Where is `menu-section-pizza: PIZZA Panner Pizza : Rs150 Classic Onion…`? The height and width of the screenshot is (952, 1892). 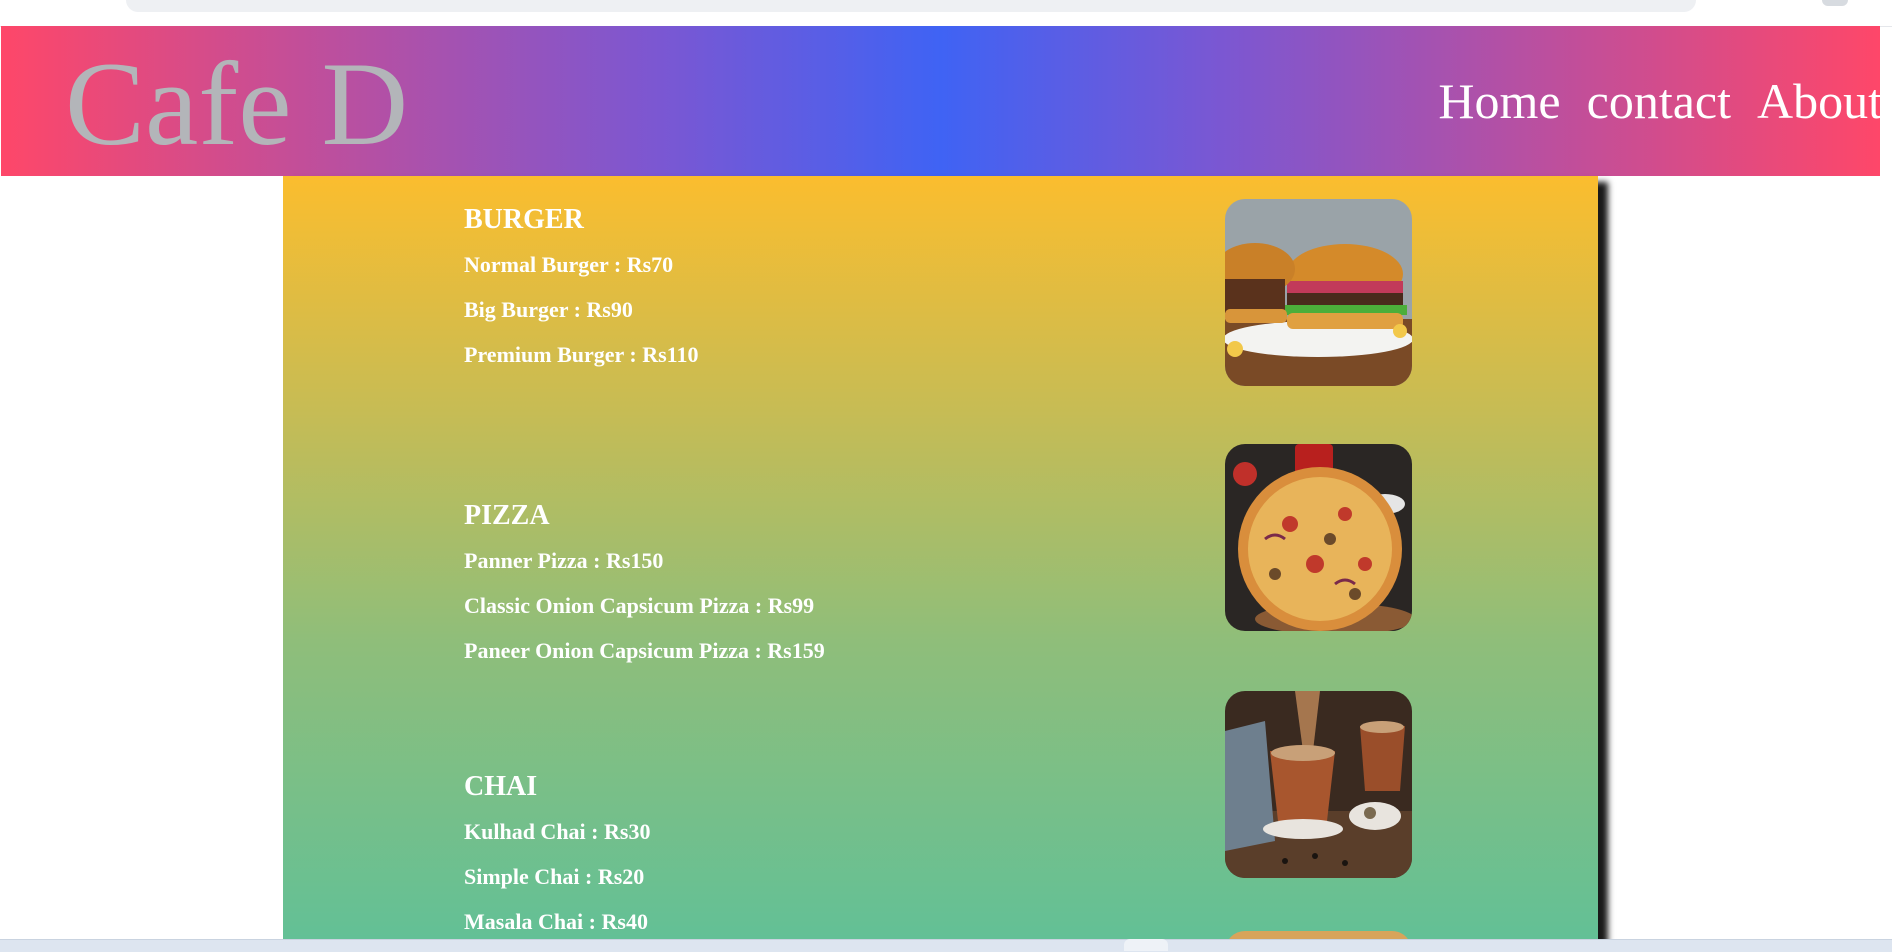
menu-section-pizza: PIZZA Panner Pizza : Rs150 Classic Onion… is located at coordinates (814, 593).